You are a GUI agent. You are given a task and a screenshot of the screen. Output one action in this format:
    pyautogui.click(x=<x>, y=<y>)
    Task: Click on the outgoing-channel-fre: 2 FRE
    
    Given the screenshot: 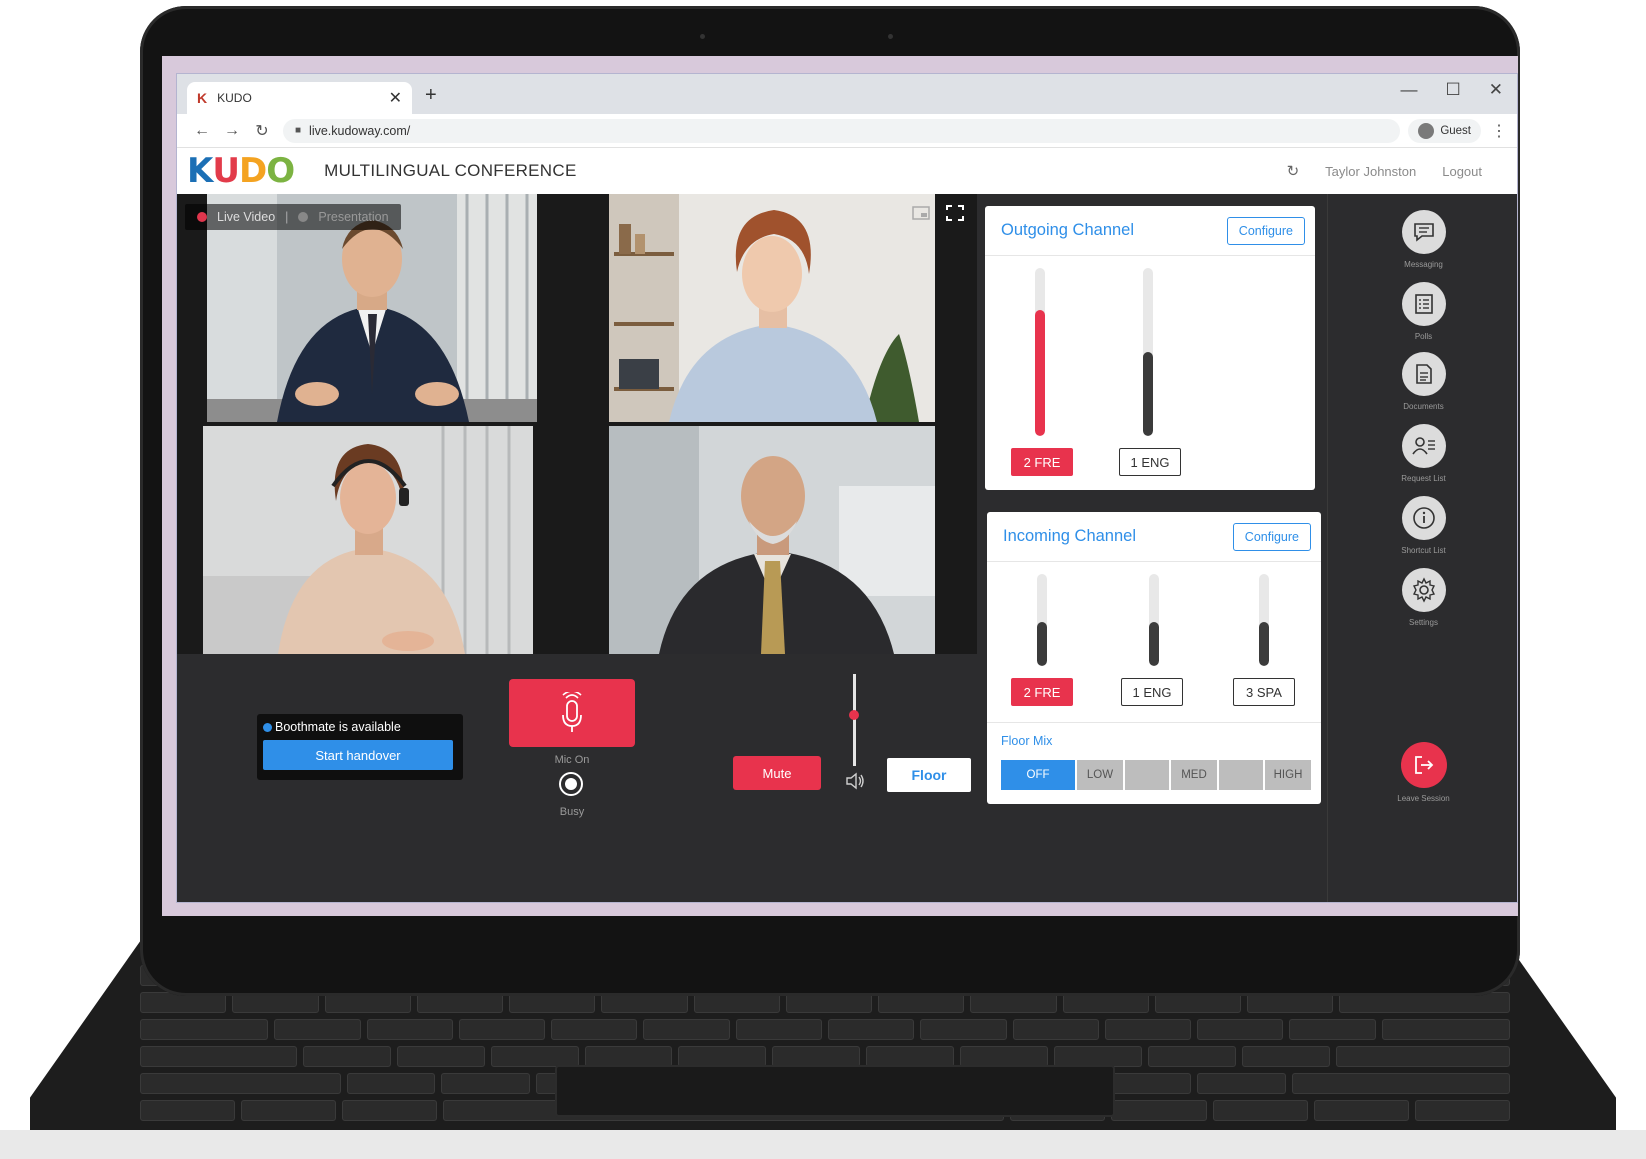 What is the action you would take?
    pyautogui.click(x=1042, y=462)
    